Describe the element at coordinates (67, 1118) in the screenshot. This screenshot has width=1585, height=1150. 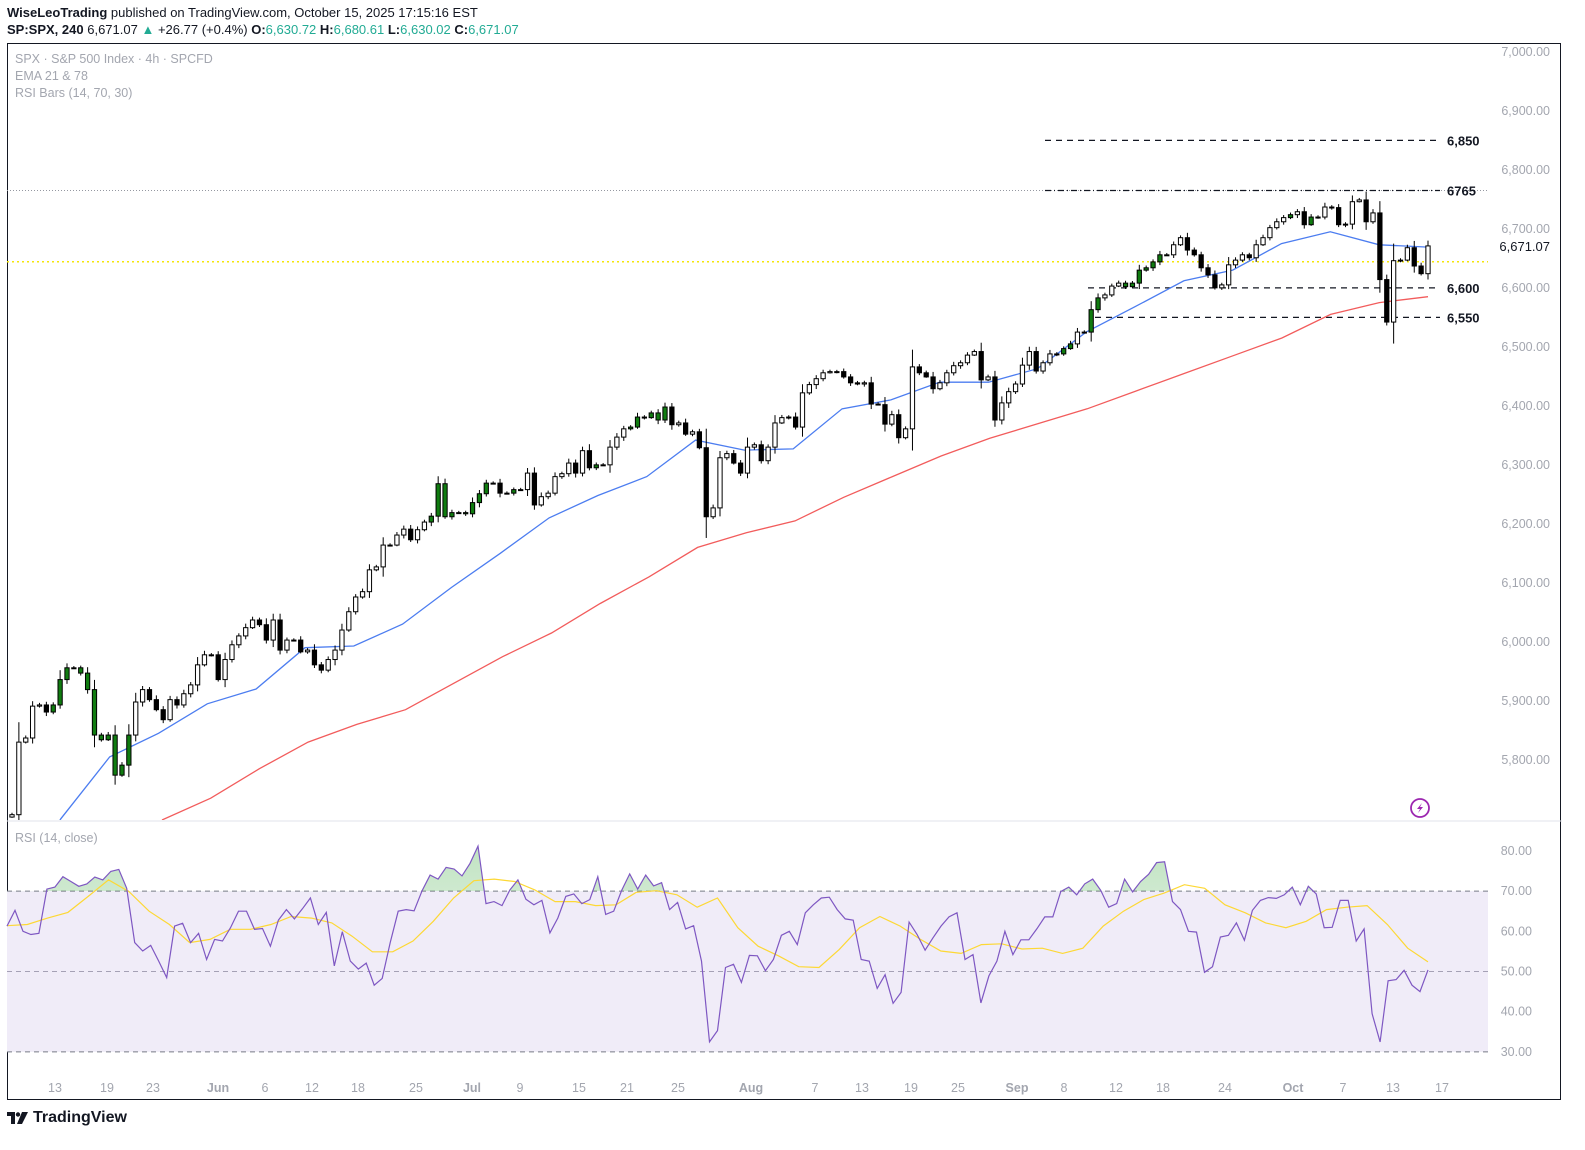
I see `tradingview-logo: TradingView` at that location.